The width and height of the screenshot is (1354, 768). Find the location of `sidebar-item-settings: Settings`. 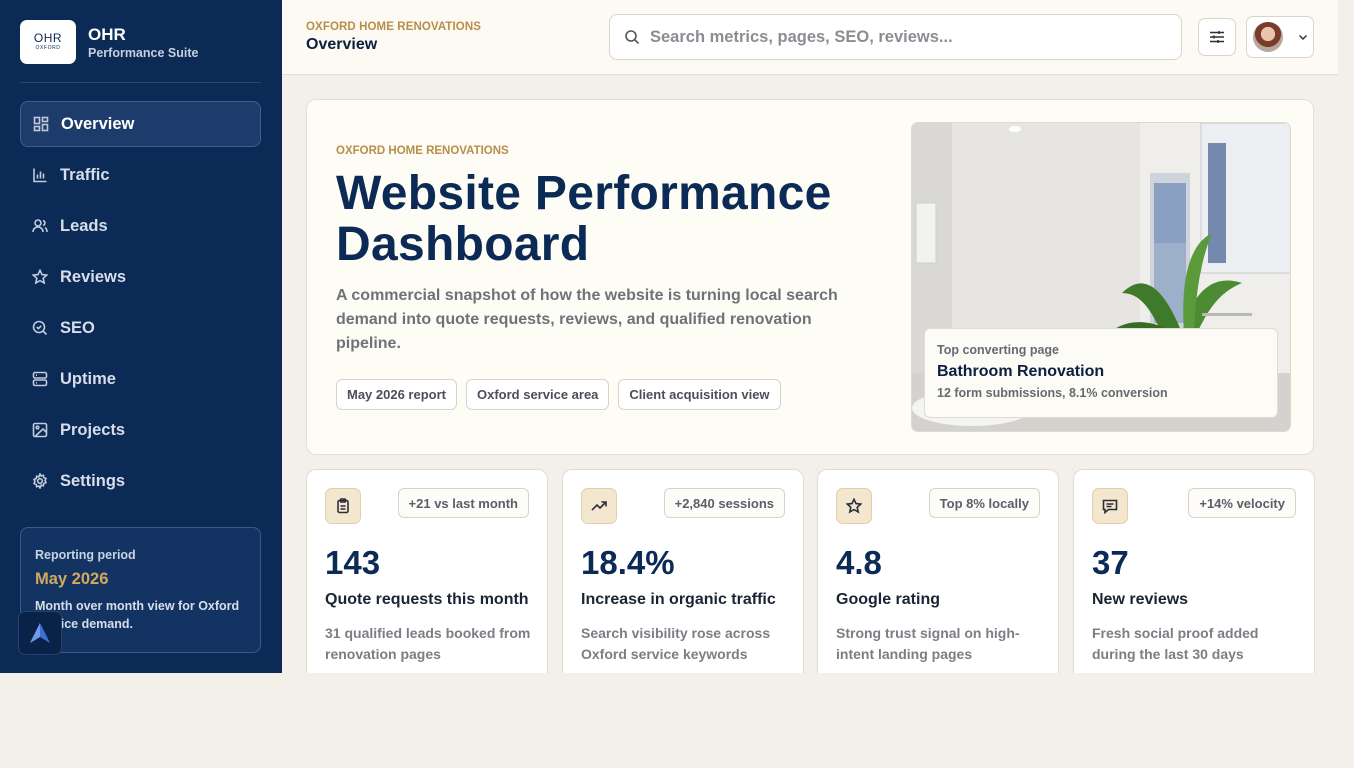

sidebar-item-settings: Settings is located at coordinates (140, 481).